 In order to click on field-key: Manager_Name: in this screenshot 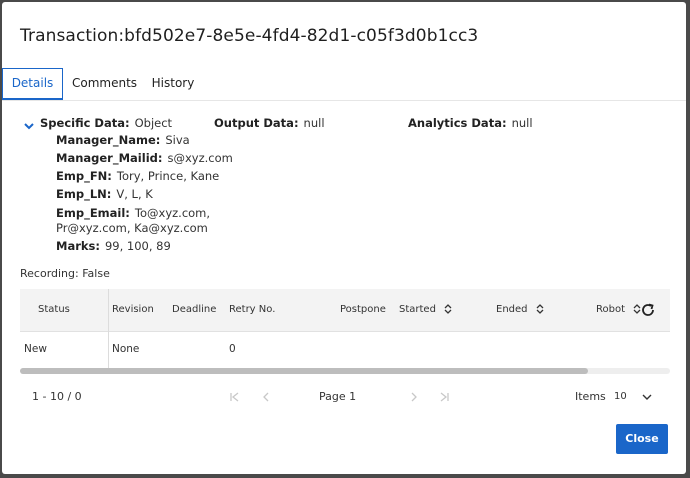, I will do `click(108, 140)`.